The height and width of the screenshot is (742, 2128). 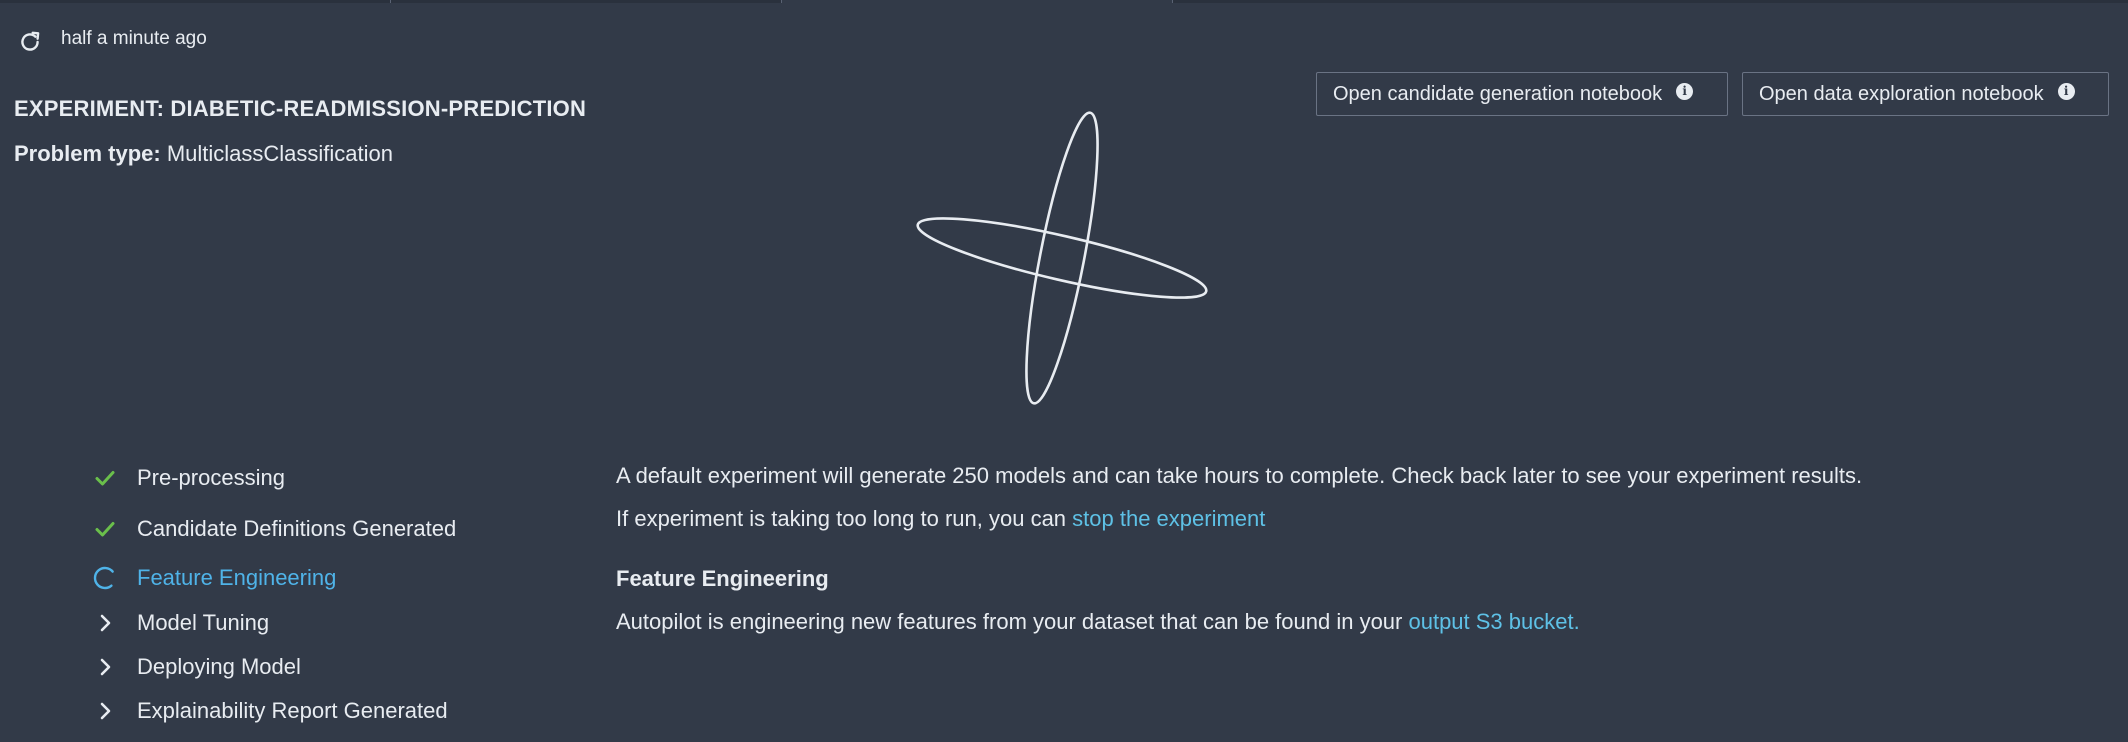 What do you see at coordinates (211, 477) in the screenshot?
I see `step-label: Pre-processing` at bounding box center [211, 477].